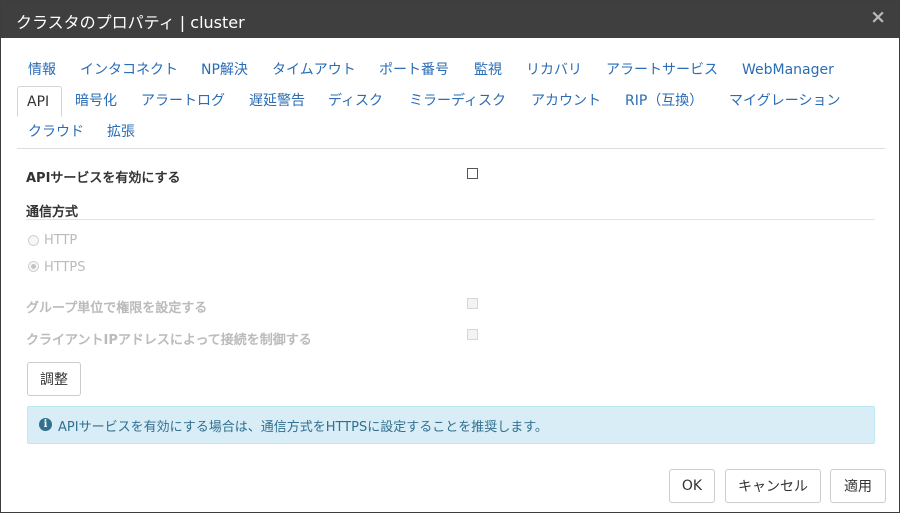 The height and width of the screenshot is (513, 900). Describe the element at coordinates (355, 101) in the screenshot. I see `tab-disk: ディスク` at that location.